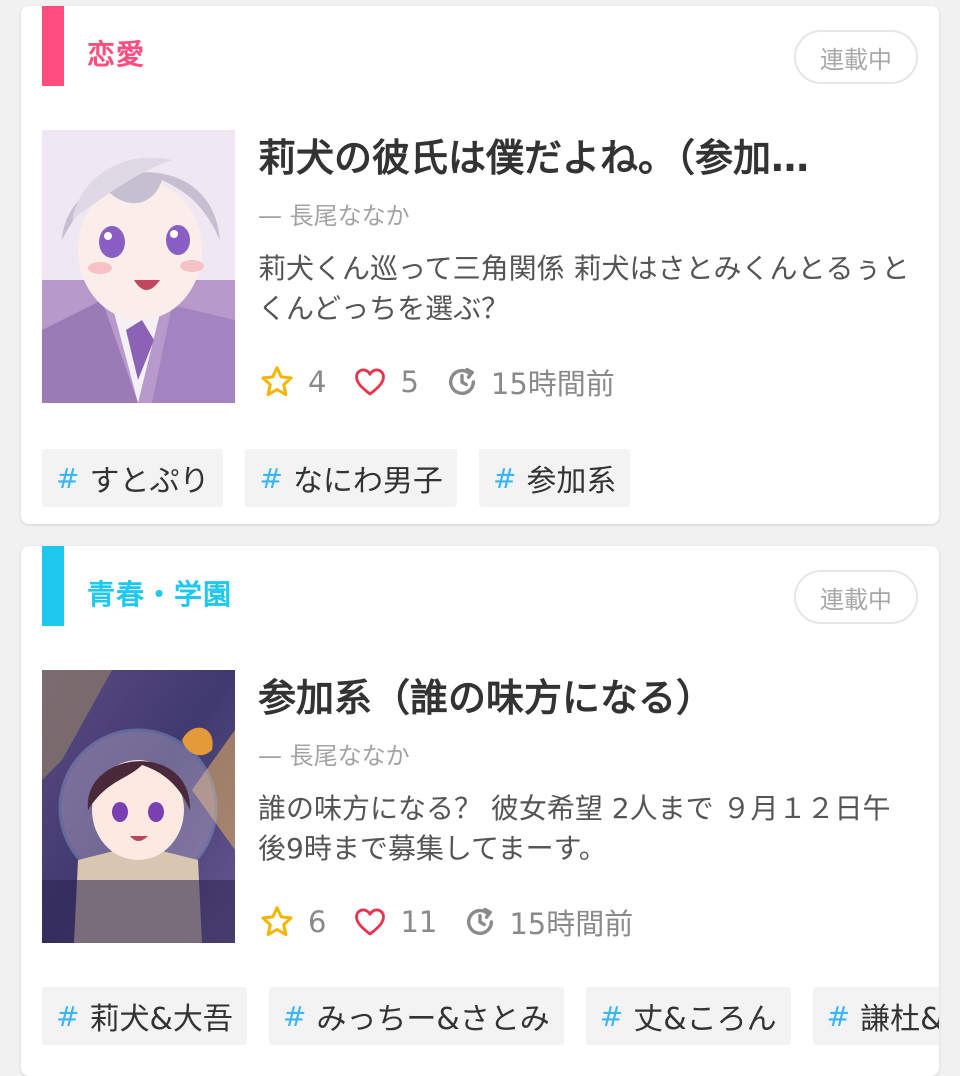 This screenshot has height=1076, width=960. I want to click on tag-chip: # すとぷり, so click(133, 478).